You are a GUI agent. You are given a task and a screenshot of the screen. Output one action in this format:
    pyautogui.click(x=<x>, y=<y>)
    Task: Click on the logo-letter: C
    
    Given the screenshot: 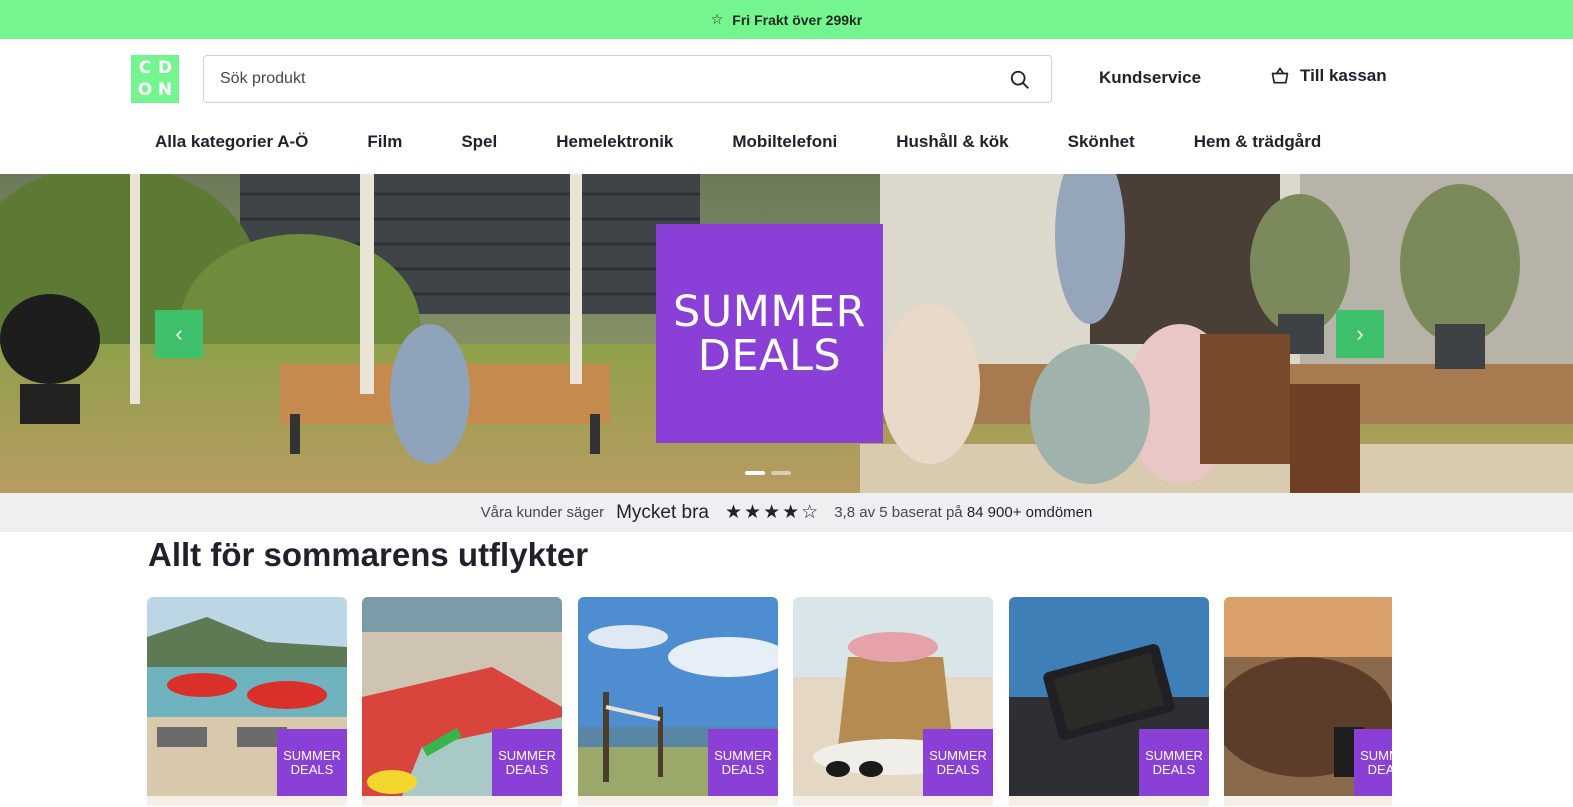 What is the action you would take?
    pyautogui.click(x=145, y=68)
    